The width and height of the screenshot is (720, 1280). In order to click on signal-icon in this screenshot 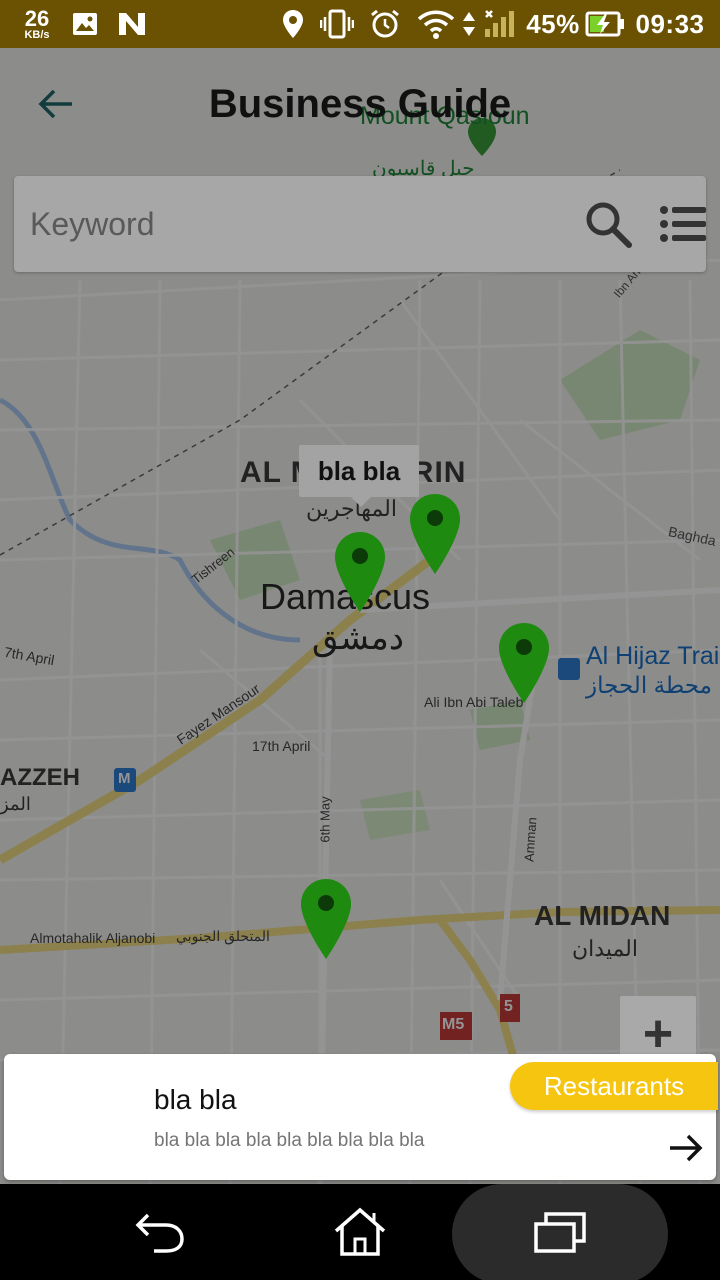, I will do `click(500, 24)`.